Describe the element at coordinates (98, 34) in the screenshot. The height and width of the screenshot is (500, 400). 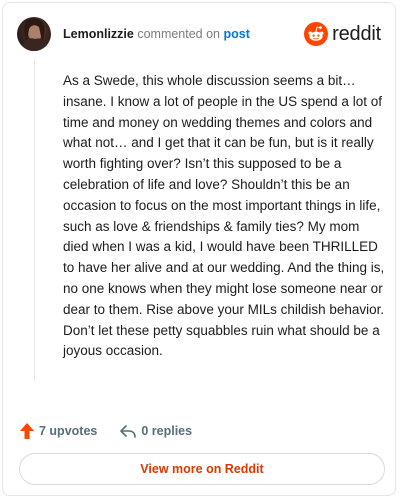
I see `username-link: Lemonlizzie` at that location.